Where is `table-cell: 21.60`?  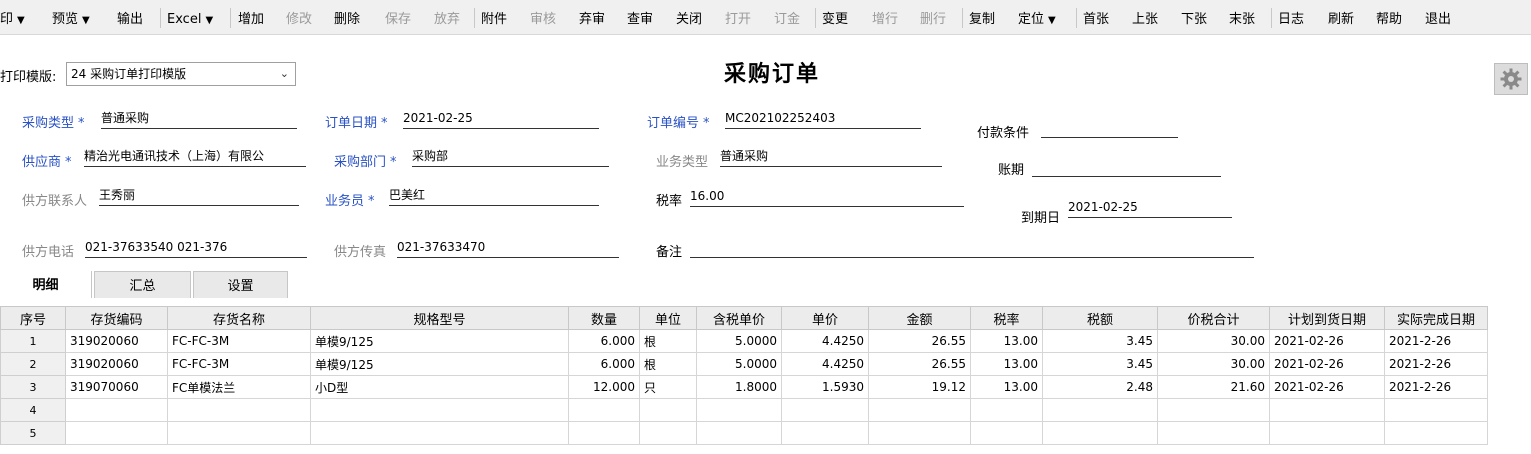 table-cell: 21.60 is located at coordinates (1213, 387).